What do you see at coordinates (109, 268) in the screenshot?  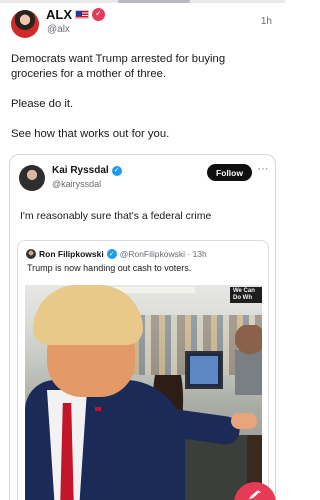 I see `quoted-post-text: Trump is now handing out cash to voters.` at bounding box center [109, 268].